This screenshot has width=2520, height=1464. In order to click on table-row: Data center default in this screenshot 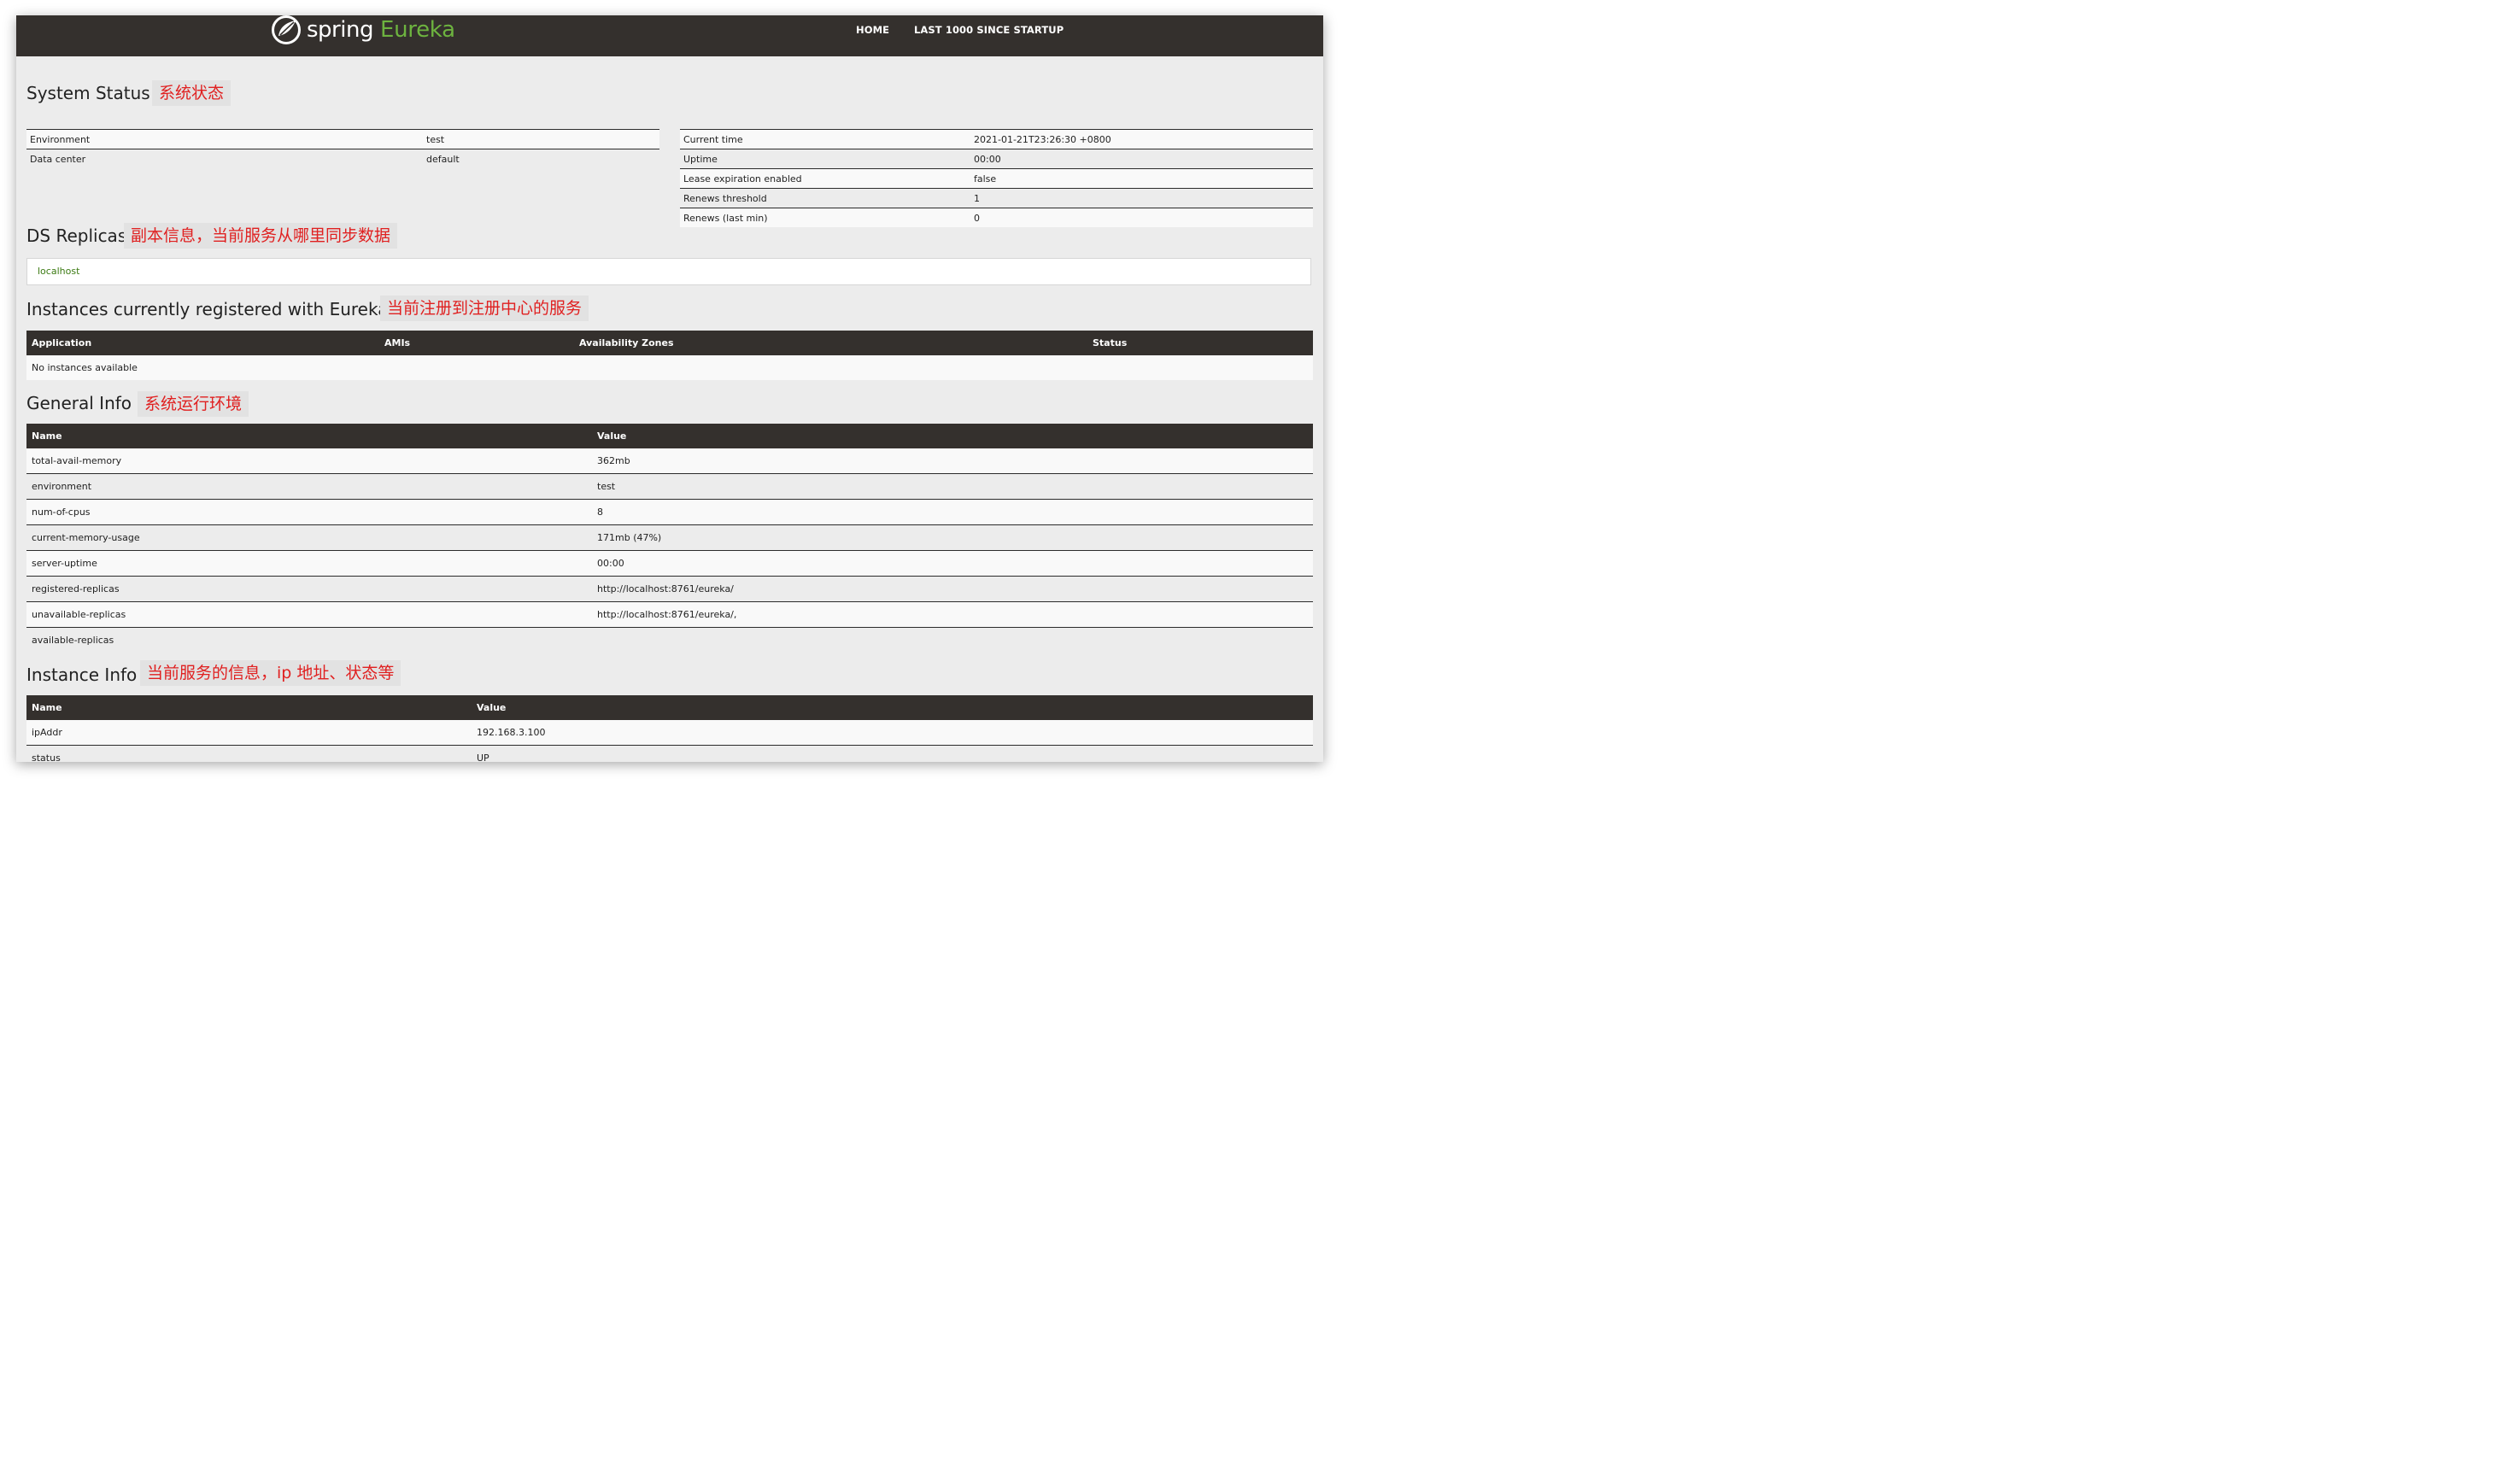, I will do `click(342, 158)`.